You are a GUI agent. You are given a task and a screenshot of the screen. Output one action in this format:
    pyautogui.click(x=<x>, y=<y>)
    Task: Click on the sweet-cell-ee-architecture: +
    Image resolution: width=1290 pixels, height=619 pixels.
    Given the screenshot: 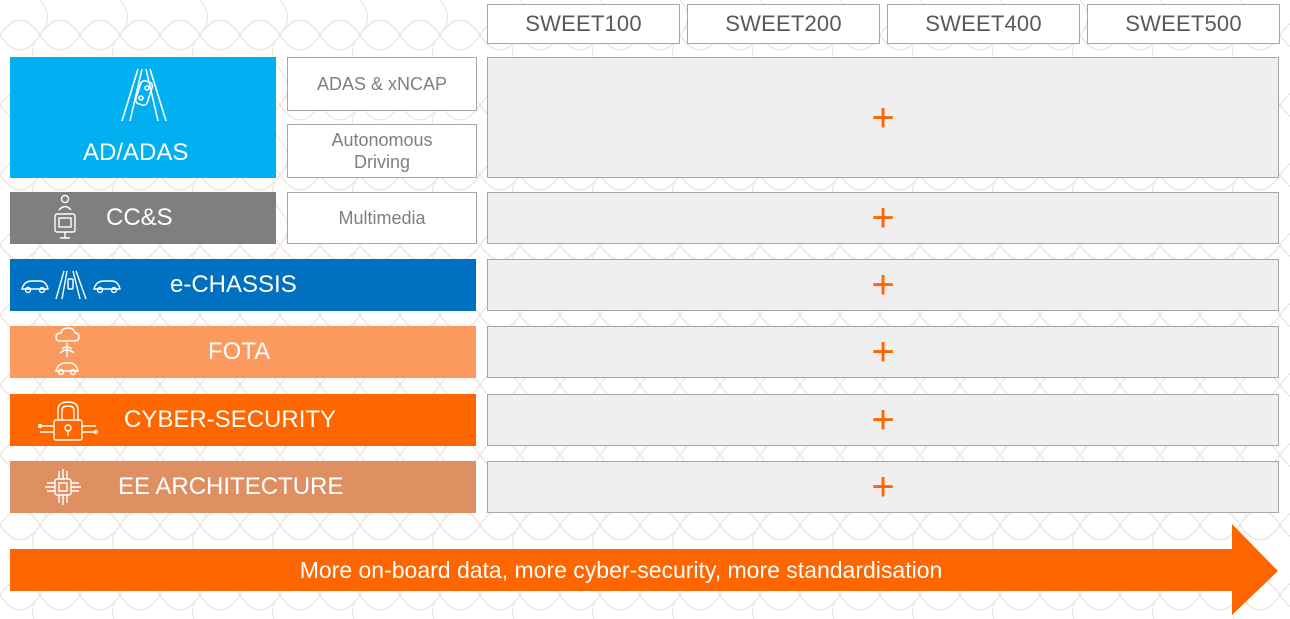 What is the action you would take?
    pyautogui.click(x=883, y=487)
    